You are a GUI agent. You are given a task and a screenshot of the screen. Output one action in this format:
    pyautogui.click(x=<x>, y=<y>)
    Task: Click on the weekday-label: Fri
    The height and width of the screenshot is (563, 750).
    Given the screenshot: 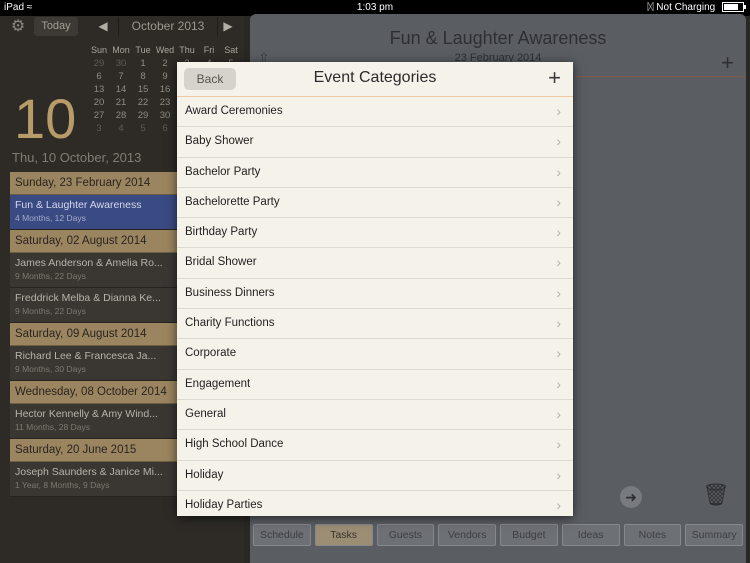 What is the action you would take?
    pyautogui.click(x=209, y=50)
    